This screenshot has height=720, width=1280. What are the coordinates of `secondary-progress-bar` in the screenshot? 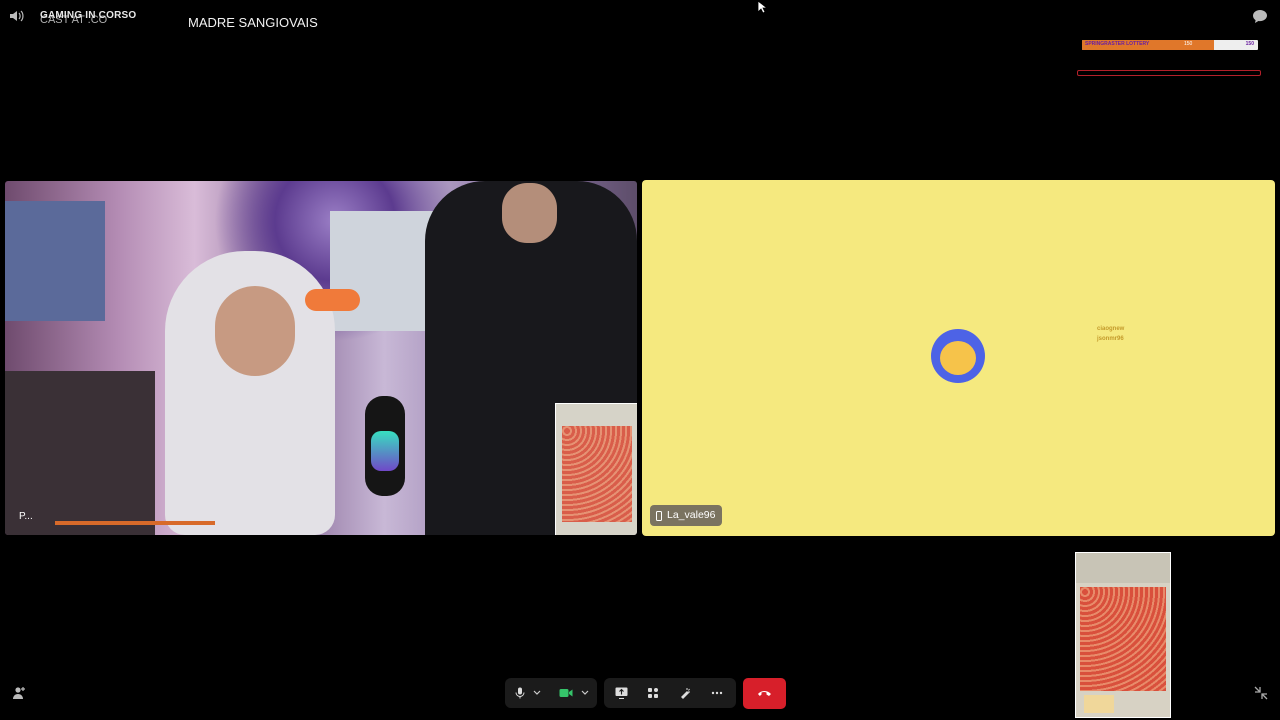 It's located at (1169, 73).